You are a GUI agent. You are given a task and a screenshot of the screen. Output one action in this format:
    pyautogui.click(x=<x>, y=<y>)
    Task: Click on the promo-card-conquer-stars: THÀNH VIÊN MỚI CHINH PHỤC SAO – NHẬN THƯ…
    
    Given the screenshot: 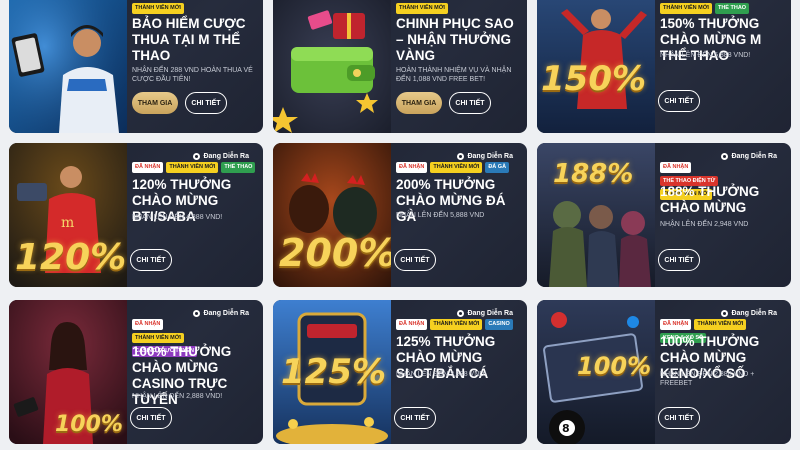 What is the action you would take?
    pyautogui.click(x=400, y=66)
    